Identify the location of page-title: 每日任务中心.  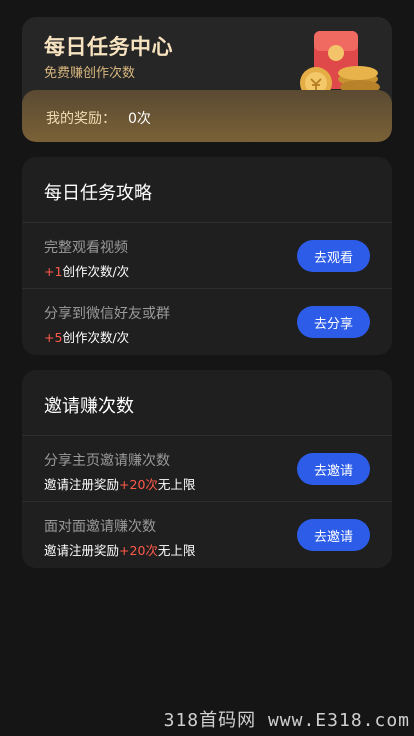
(108, 47).